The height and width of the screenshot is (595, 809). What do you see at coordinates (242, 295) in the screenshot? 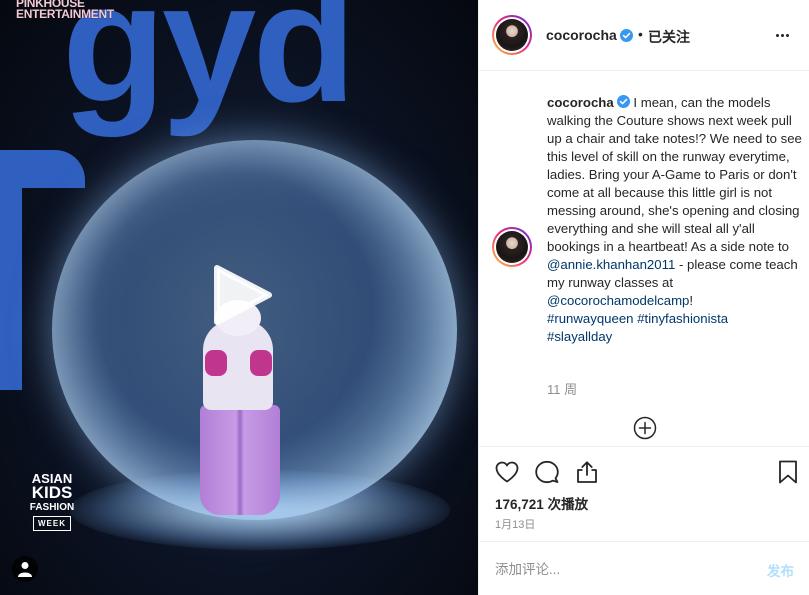
I see `play-icon` at bounding box center [242, 295].